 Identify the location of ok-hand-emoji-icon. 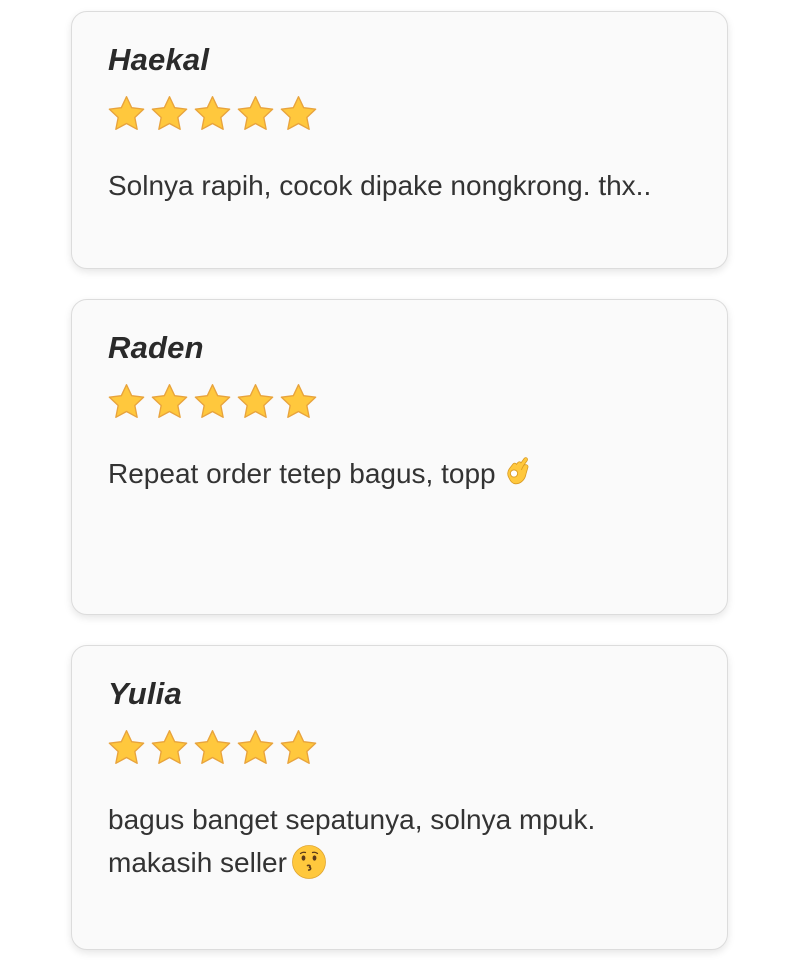
(517, 470).